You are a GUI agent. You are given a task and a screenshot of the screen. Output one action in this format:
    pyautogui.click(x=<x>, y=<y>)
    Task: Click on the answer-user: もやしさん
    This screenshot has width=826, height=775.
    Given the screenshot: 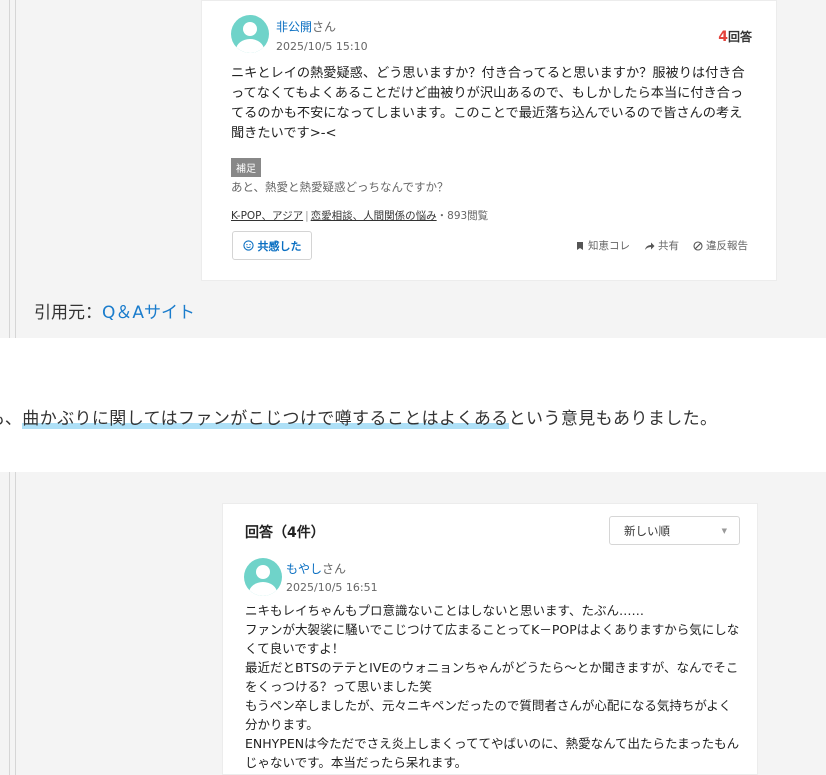 What is the action you would take?
    pyautogui.click(x=316, y=568)
    